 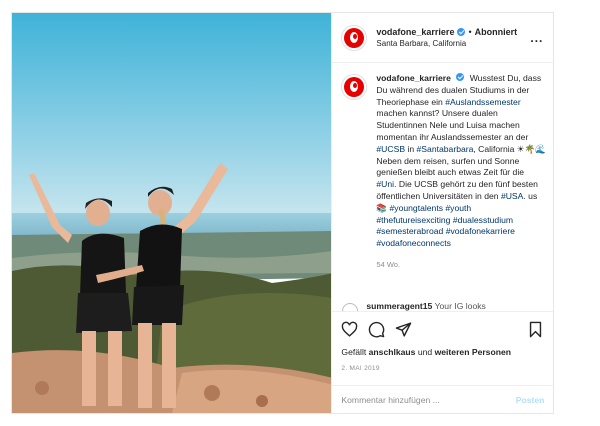 I want to click on liker-username: anschlkaus, so click(x=392, y=352).